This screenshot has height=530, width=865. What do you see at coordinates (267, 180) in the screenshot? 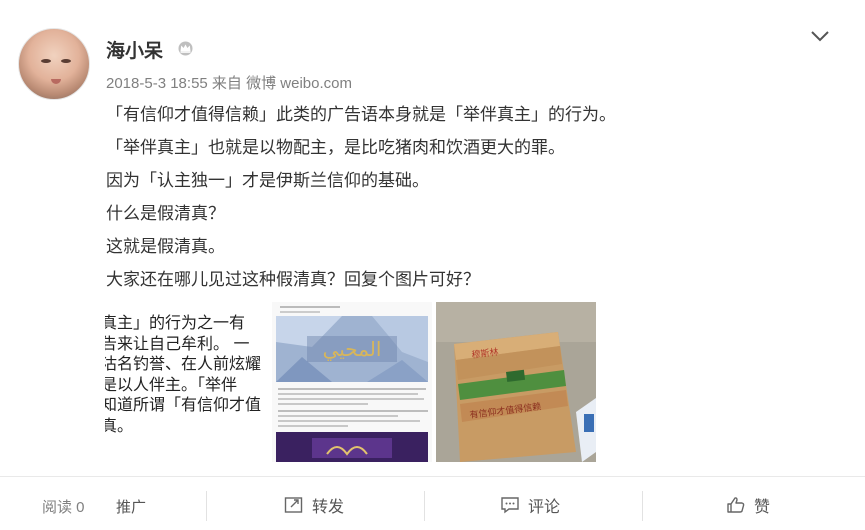
I see `post-line: 因为「认主独一」才是伊斯兰信仰的基础。` at bounding box center [267, 180].